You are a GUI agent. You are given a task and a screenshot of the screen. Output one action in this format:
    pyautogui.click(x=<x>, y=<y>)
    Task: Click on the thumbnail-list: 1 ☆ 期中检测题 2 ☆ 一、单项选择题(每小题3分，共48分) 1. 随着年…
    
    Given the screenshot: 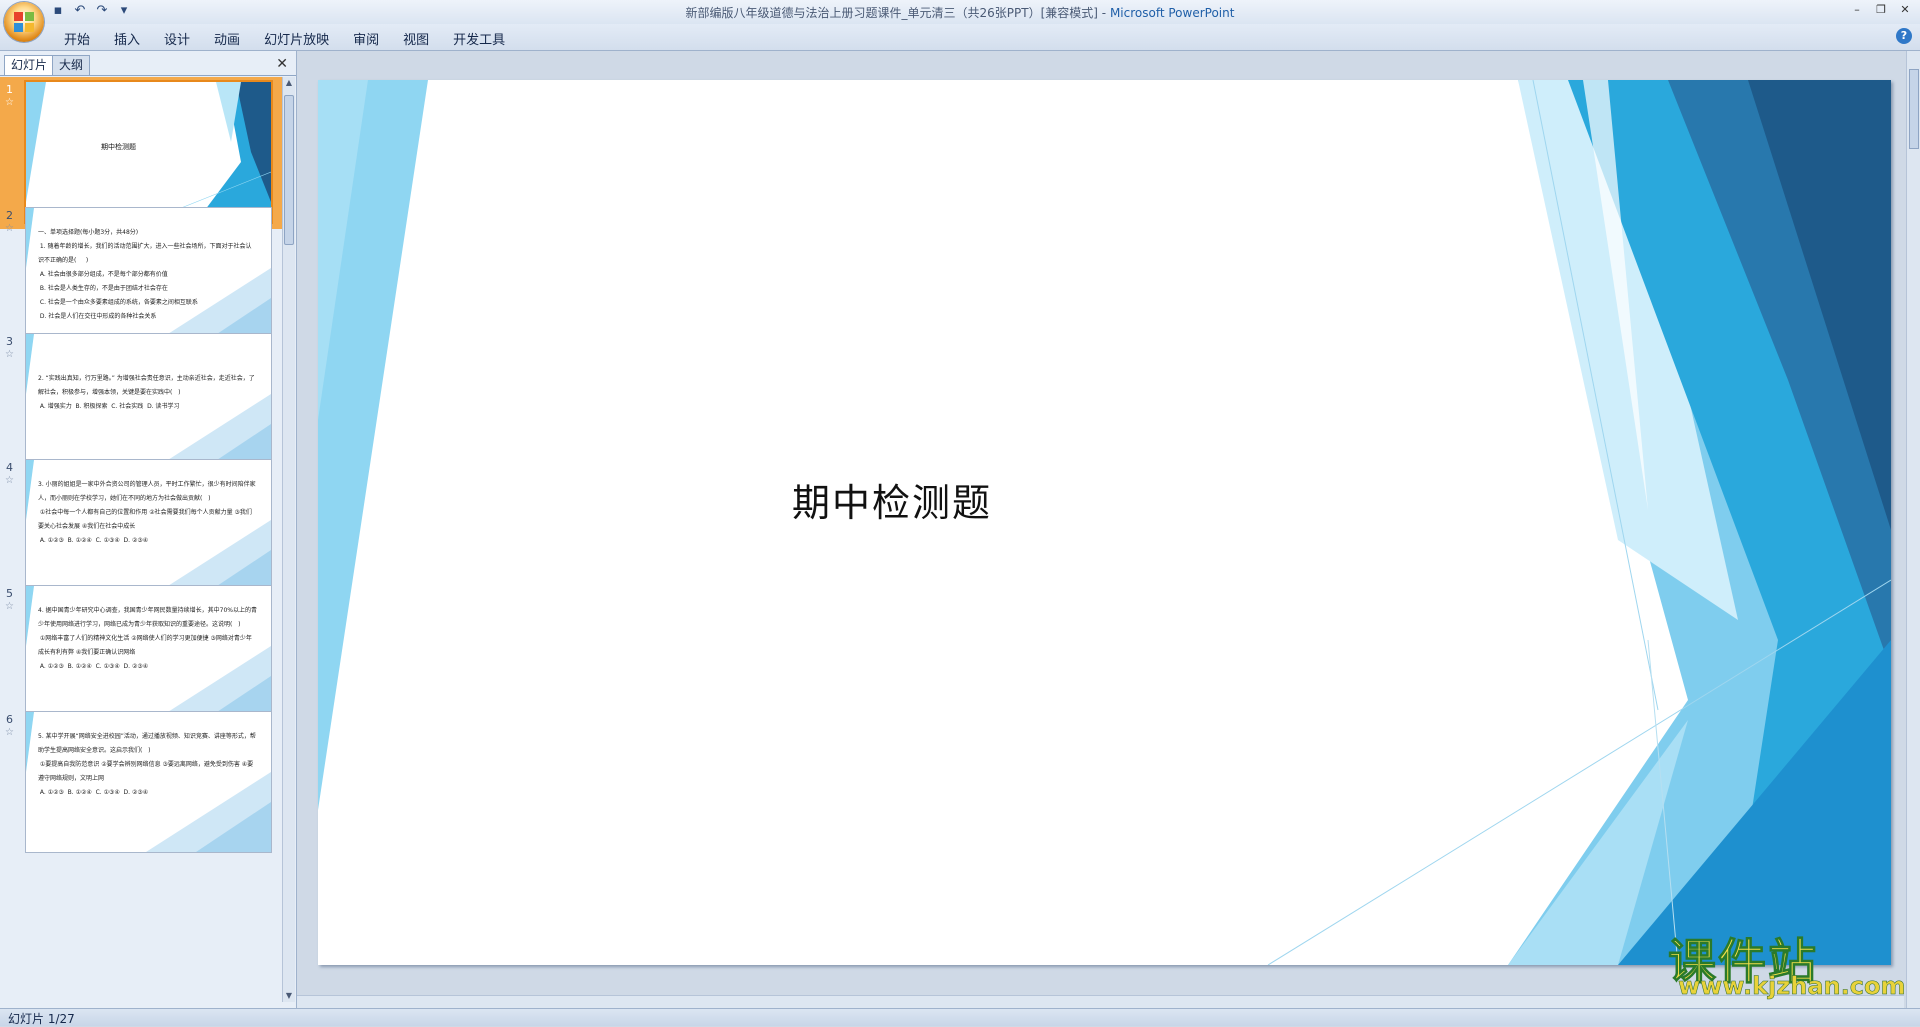 What is the action you would take?
    pyautogui.click(x=141, y=539)
    